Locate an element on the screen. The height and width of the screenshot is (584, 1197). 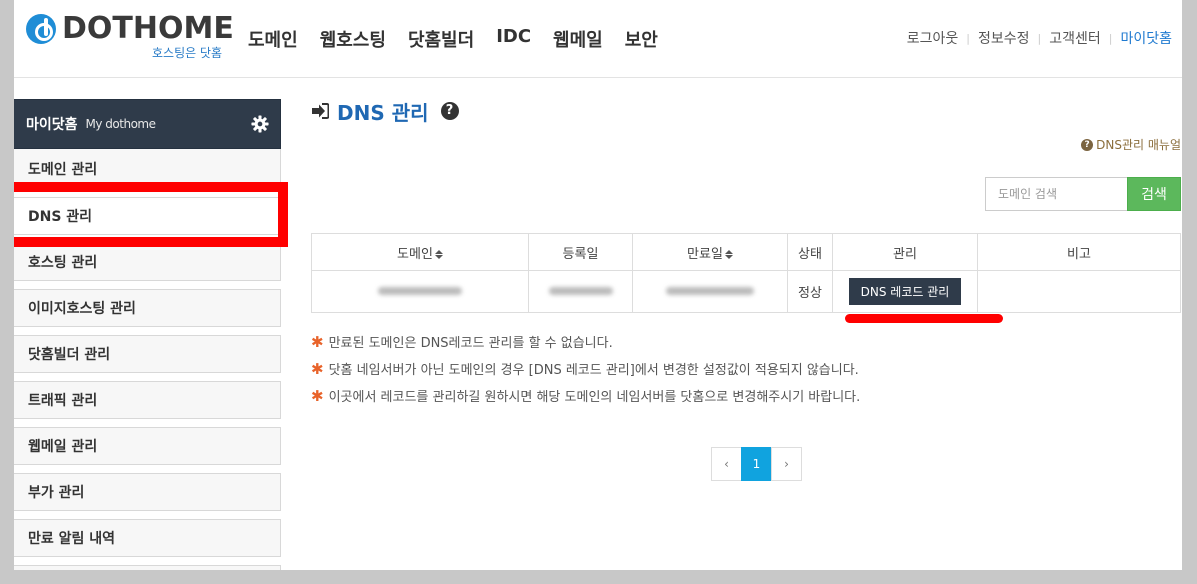
search-button: 검색 is located at coordinates (1154, 194).